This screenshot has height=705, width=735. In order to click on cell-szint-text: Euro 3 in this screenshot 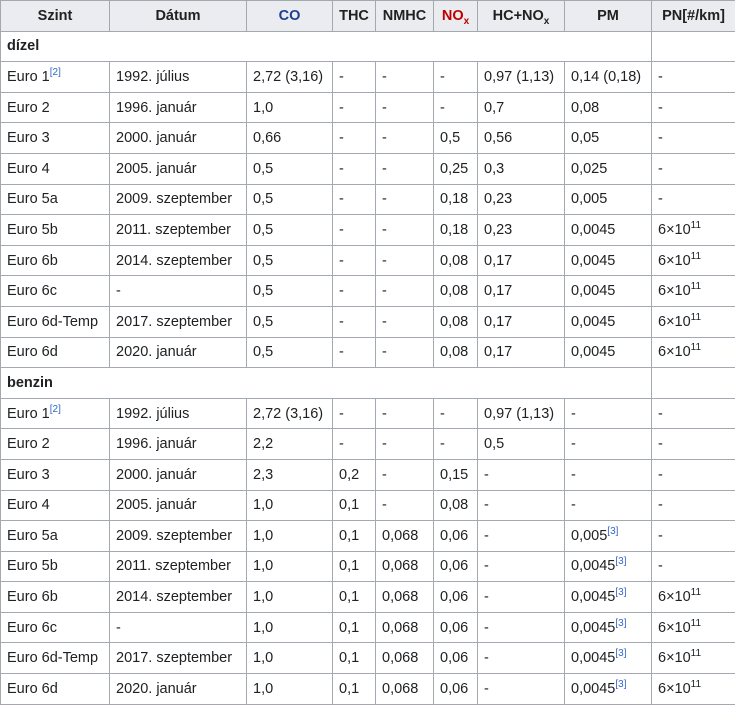, I will do `click(28, 475)`.